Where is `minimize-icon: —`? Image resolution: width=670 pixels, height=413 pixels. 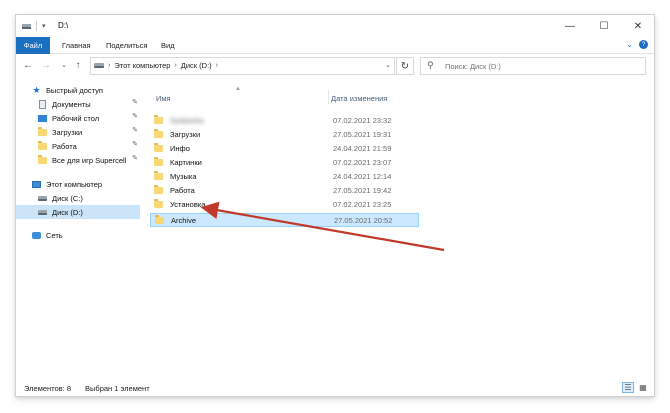
minimize-icon: — is located at coordinates (570, 26).